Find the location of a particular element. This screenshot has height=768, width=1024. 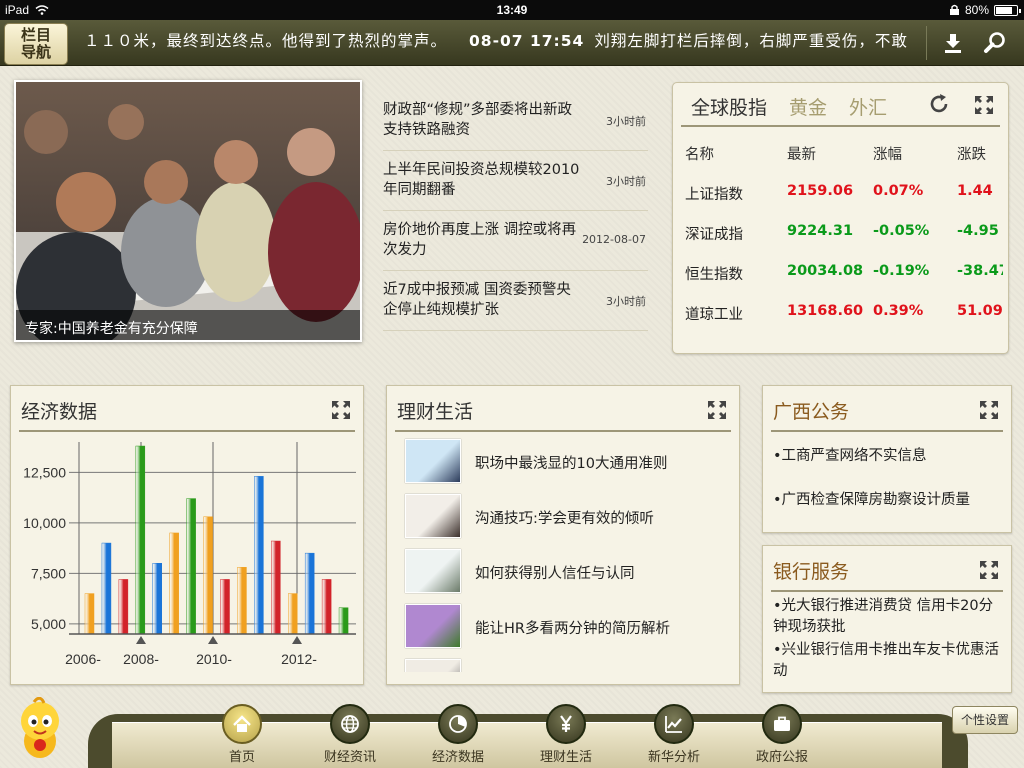

index-last: 20034.08 is located at coordinates (825, 271).